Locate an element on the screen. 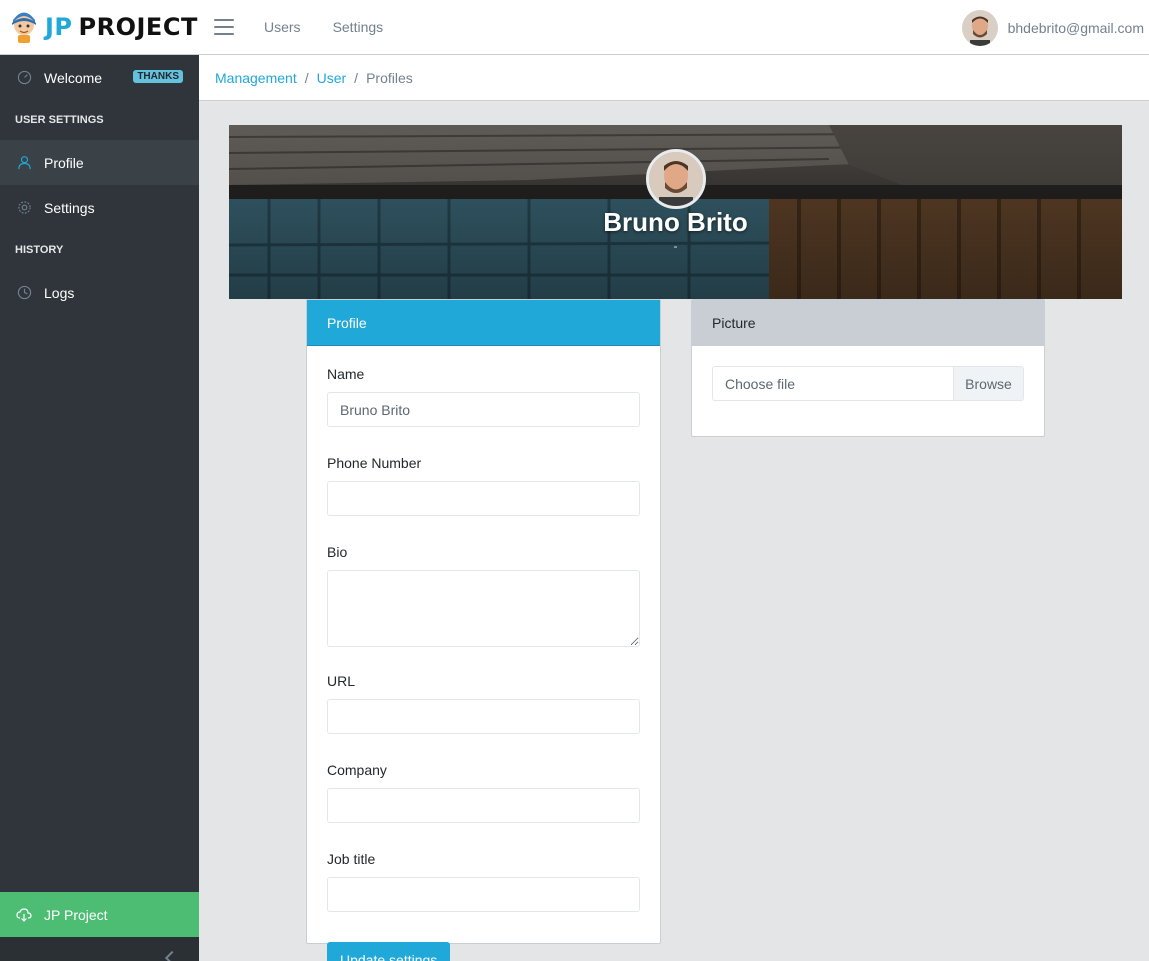 The image size is (1149, 961). sidebar-item-logs: Logs is located at coordinates (99, 292).